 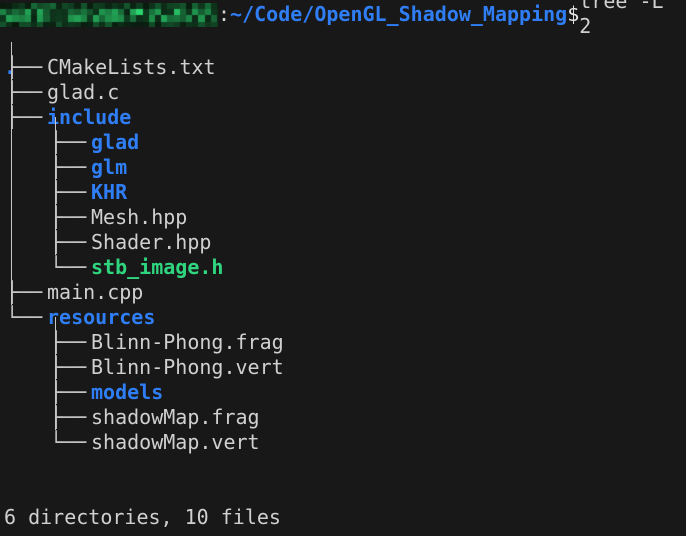 What do you see at coordinates (343, 367) in the screenshot?
I see `tree-row: ├── Blinn-Phong.vert` at bounding box center [343, 367].